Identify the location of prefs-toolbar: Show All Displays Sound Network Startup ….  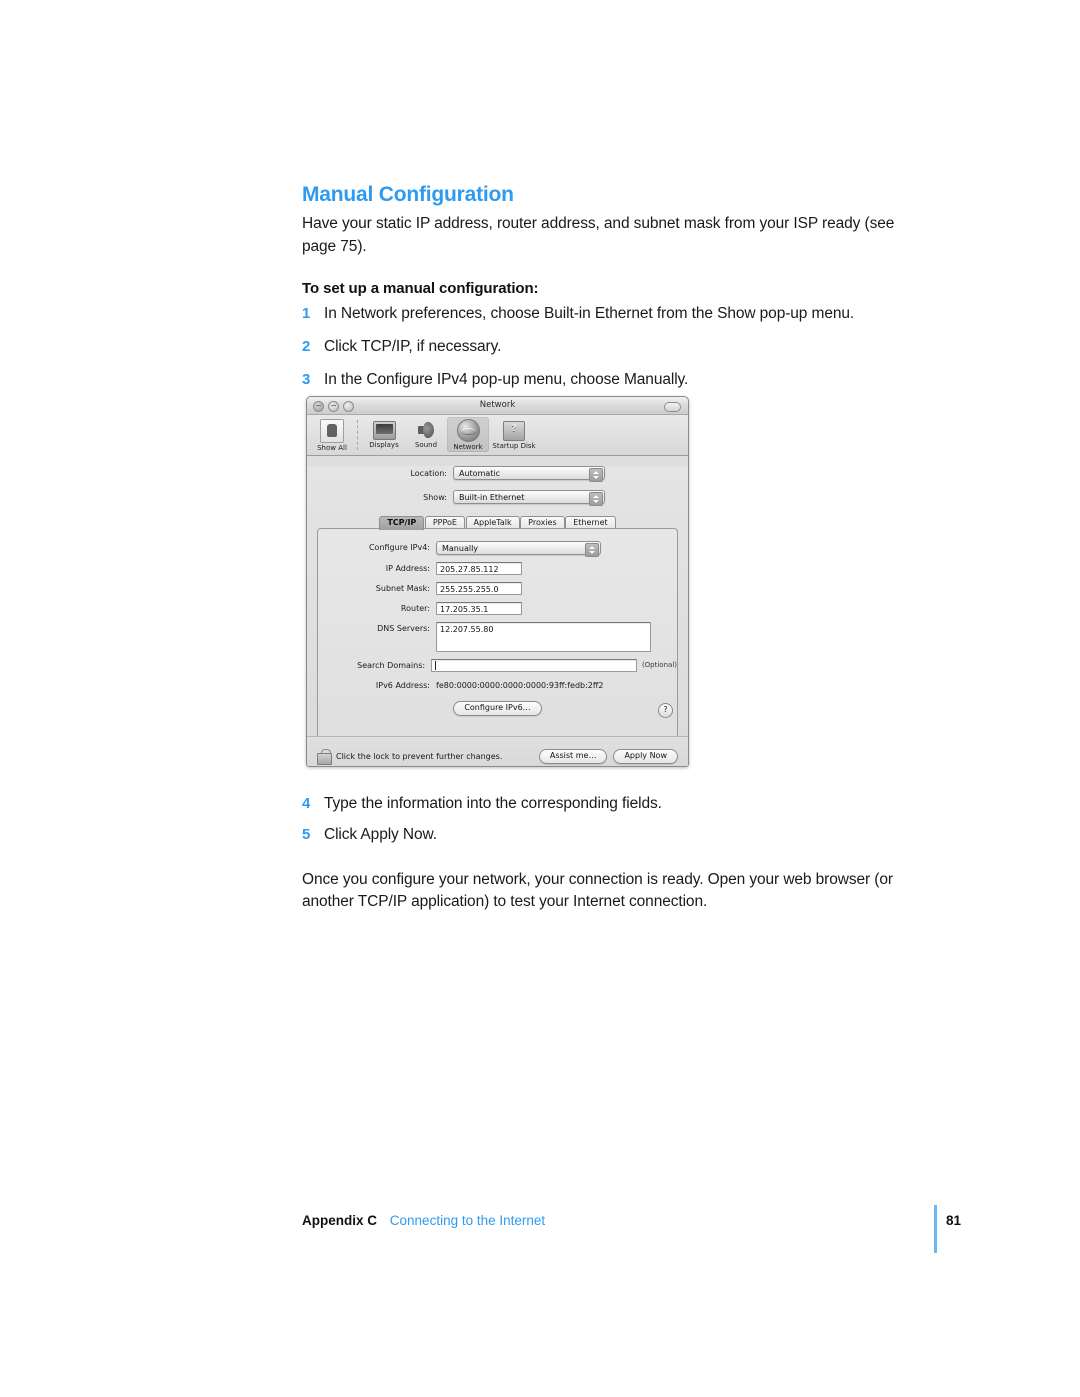
(497, 435).